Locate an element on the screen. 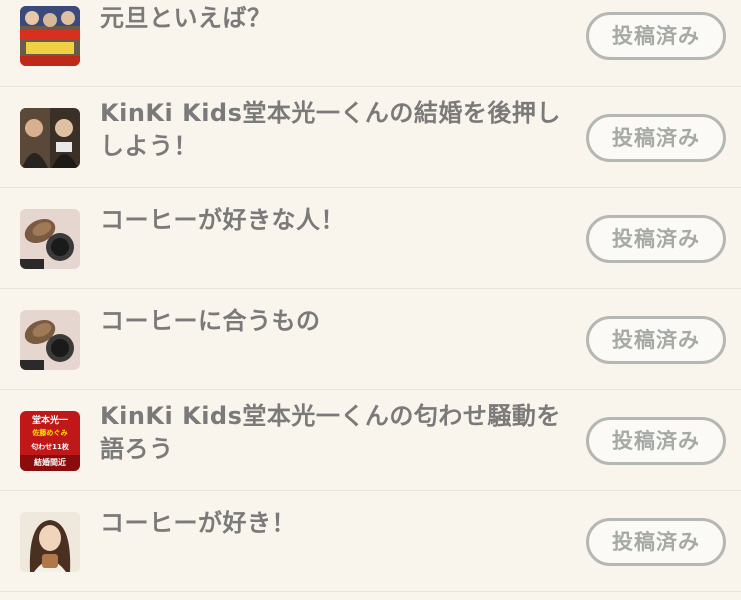  newyear-photo-thumbnail is located at coordinates (50, 36).